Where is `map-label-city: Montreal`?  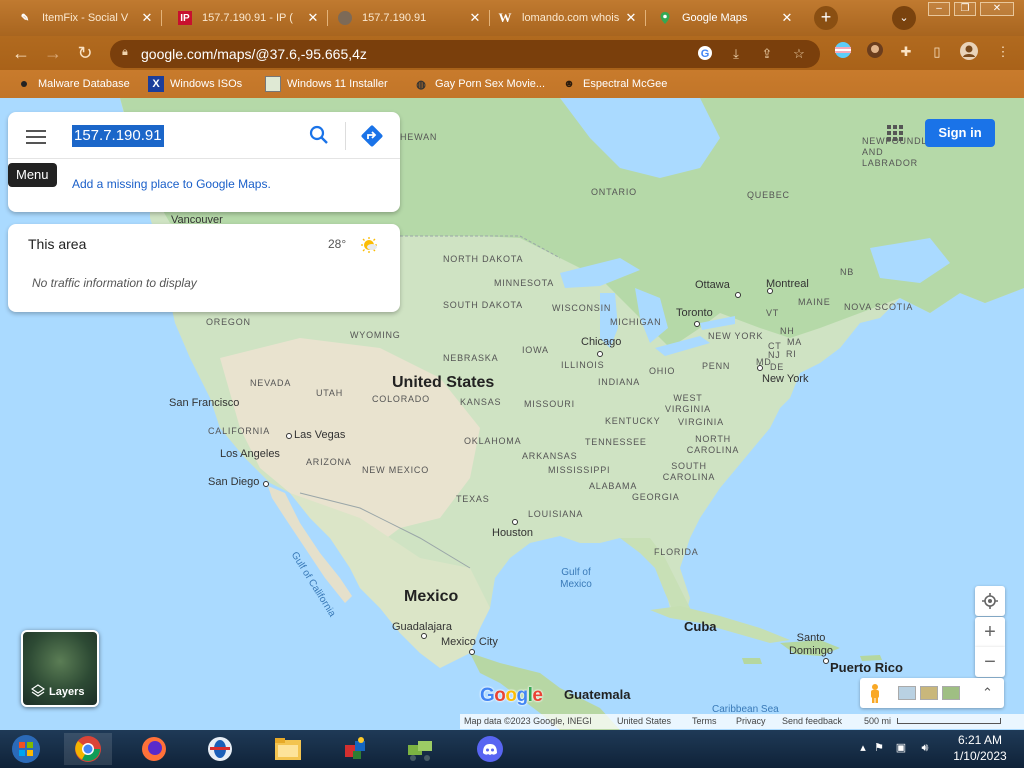
map-label-city: Montreal is located at coordinates (787, 284).